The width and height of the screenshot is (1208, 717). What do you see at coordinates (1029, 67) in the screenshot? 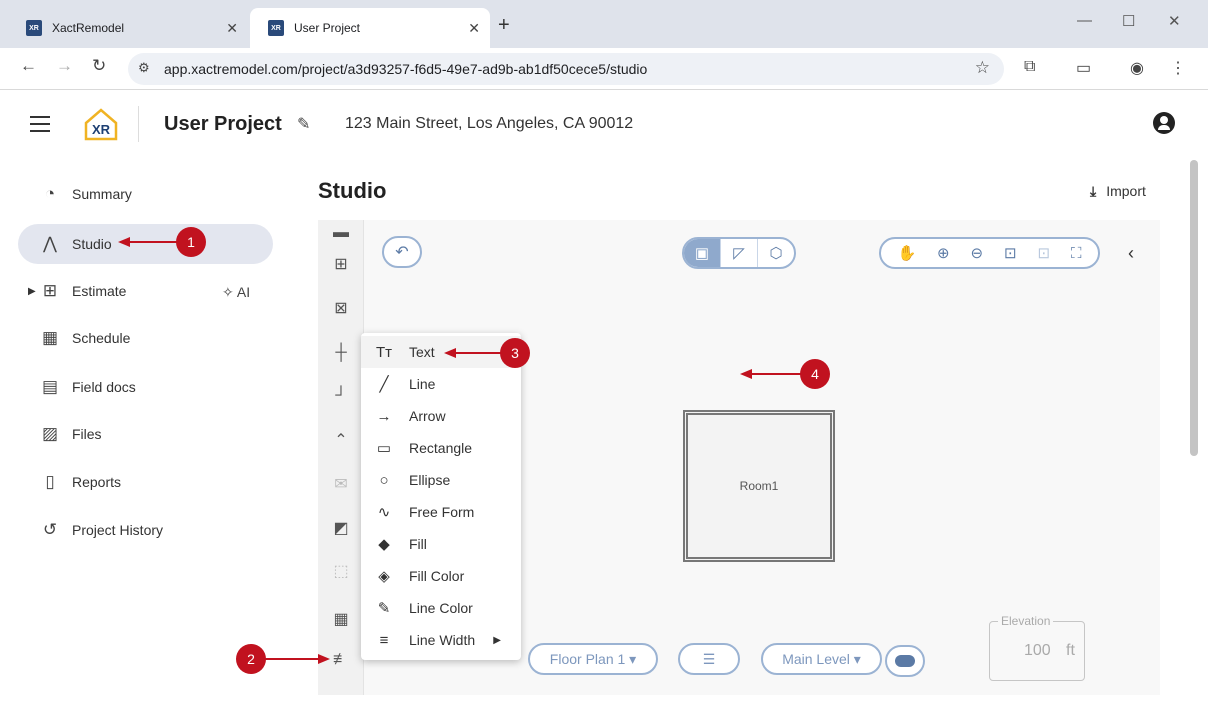
I see `extensions-icon: ⧉` at bounding box center [1029, 67].